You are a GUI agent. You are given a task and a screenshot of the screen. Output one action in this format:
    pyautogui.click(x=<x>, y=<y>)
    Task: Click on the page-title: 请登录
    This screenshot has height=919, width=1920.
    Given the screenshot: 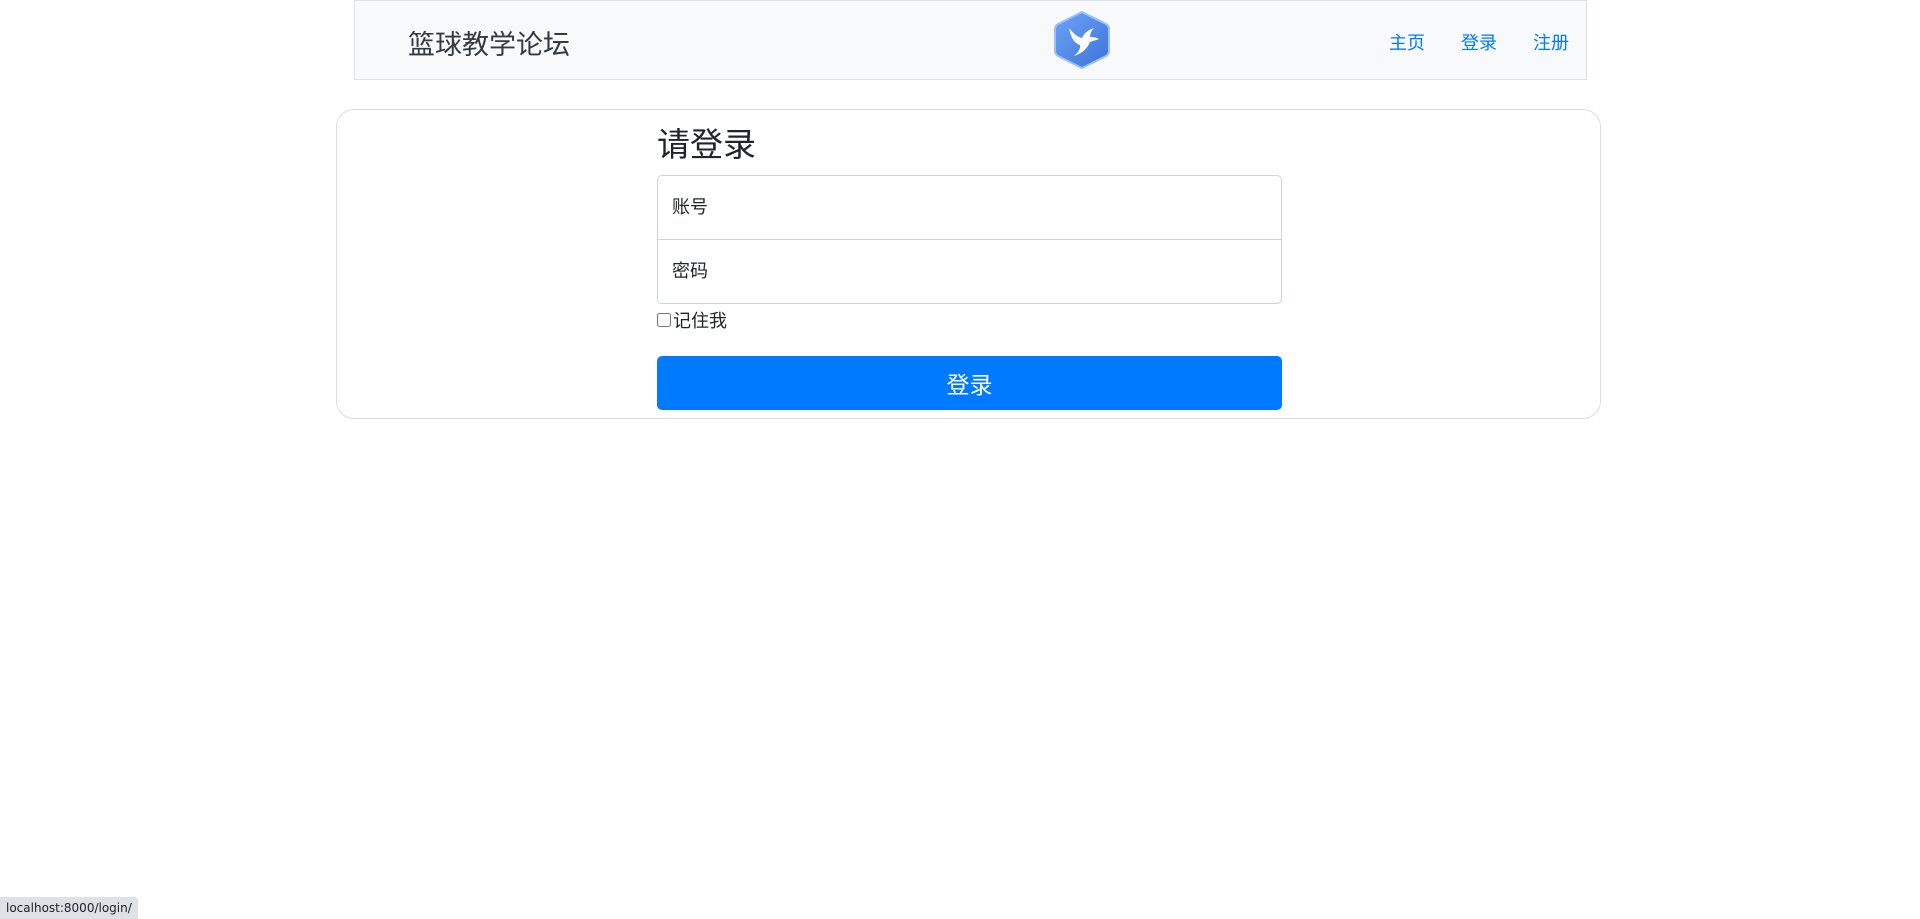 What is the action you would take?
    pyautogui.click(x=706, y=144)
    